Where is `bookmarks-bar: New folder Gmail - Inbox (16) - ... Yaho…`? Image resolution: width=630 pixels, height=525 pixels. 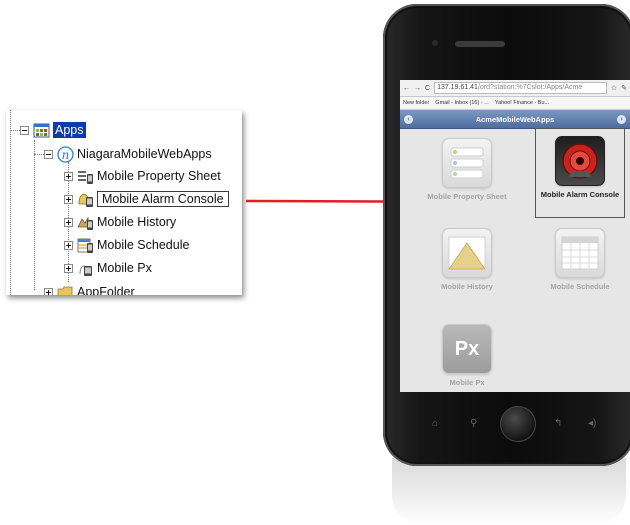
bookmarks-bar: New folder Gmail - Inbox (16) - ... Yaho… is located at coordinates (515, 103).